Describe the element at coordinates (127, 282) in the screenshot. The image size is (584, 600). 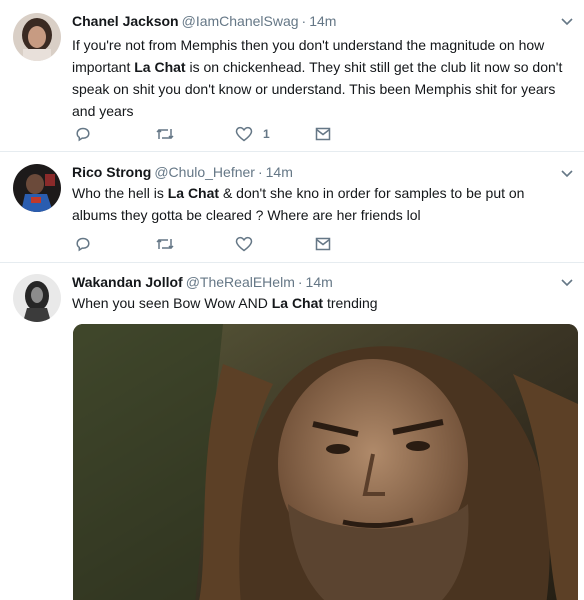
I see `fullname: Wakandan Jollof` at that location.